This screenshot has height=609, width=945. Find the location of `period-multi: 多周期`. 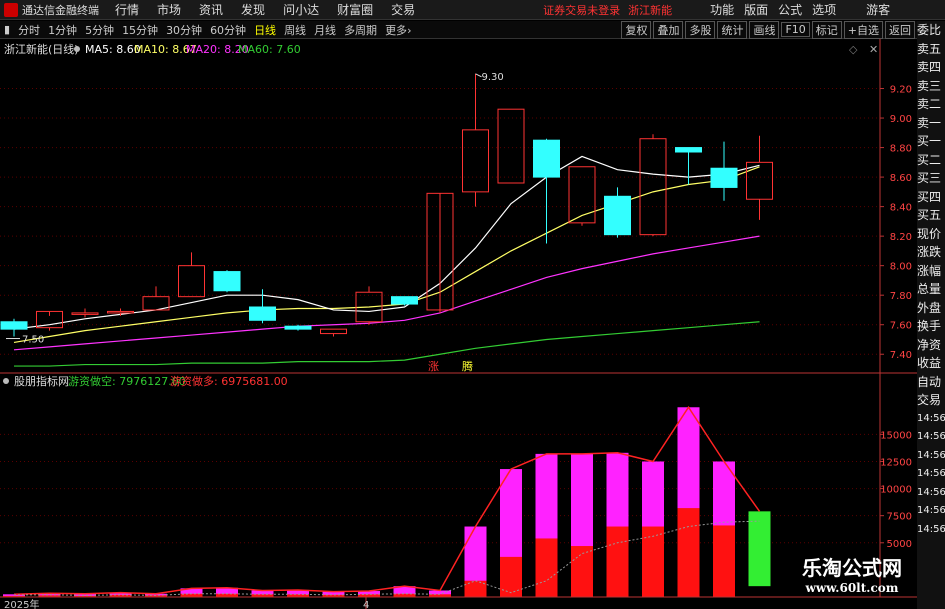

period-multi: 多周期 is located at coordinates (360, 30).